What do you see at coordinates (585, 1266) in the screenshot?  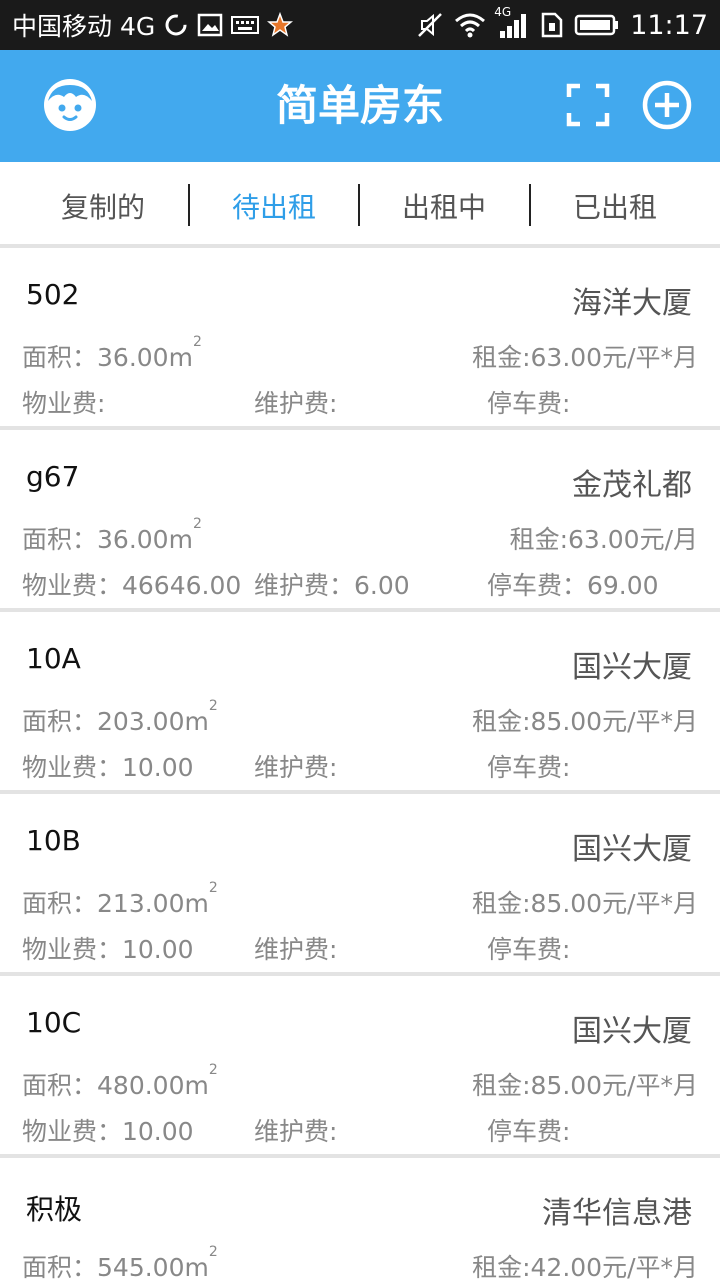 I see `rent-info: 租金:42.00元/平*月` at bounding box center [585, 1266].